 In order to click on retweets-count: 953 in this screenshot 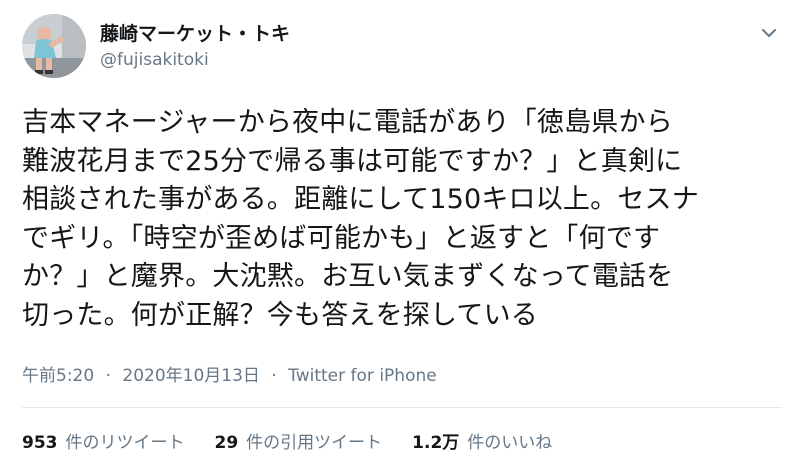, I will do `click(40, 443)`.